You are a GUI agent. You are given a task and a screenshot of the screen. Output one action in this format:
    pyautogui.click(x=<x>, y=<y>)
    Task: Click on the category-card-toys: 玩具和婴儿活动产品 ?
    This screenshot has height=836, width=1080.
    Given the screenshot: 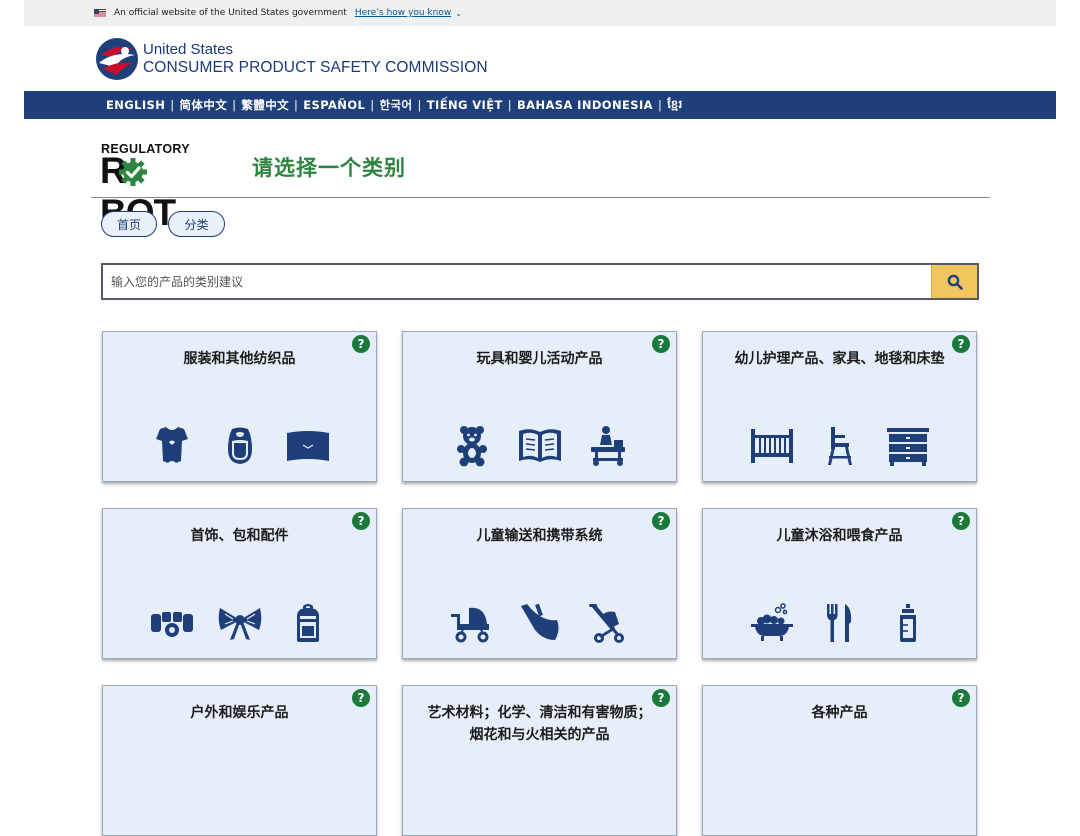 What is the action you would take?
    pyautogui.click(x=539, y=406)
    